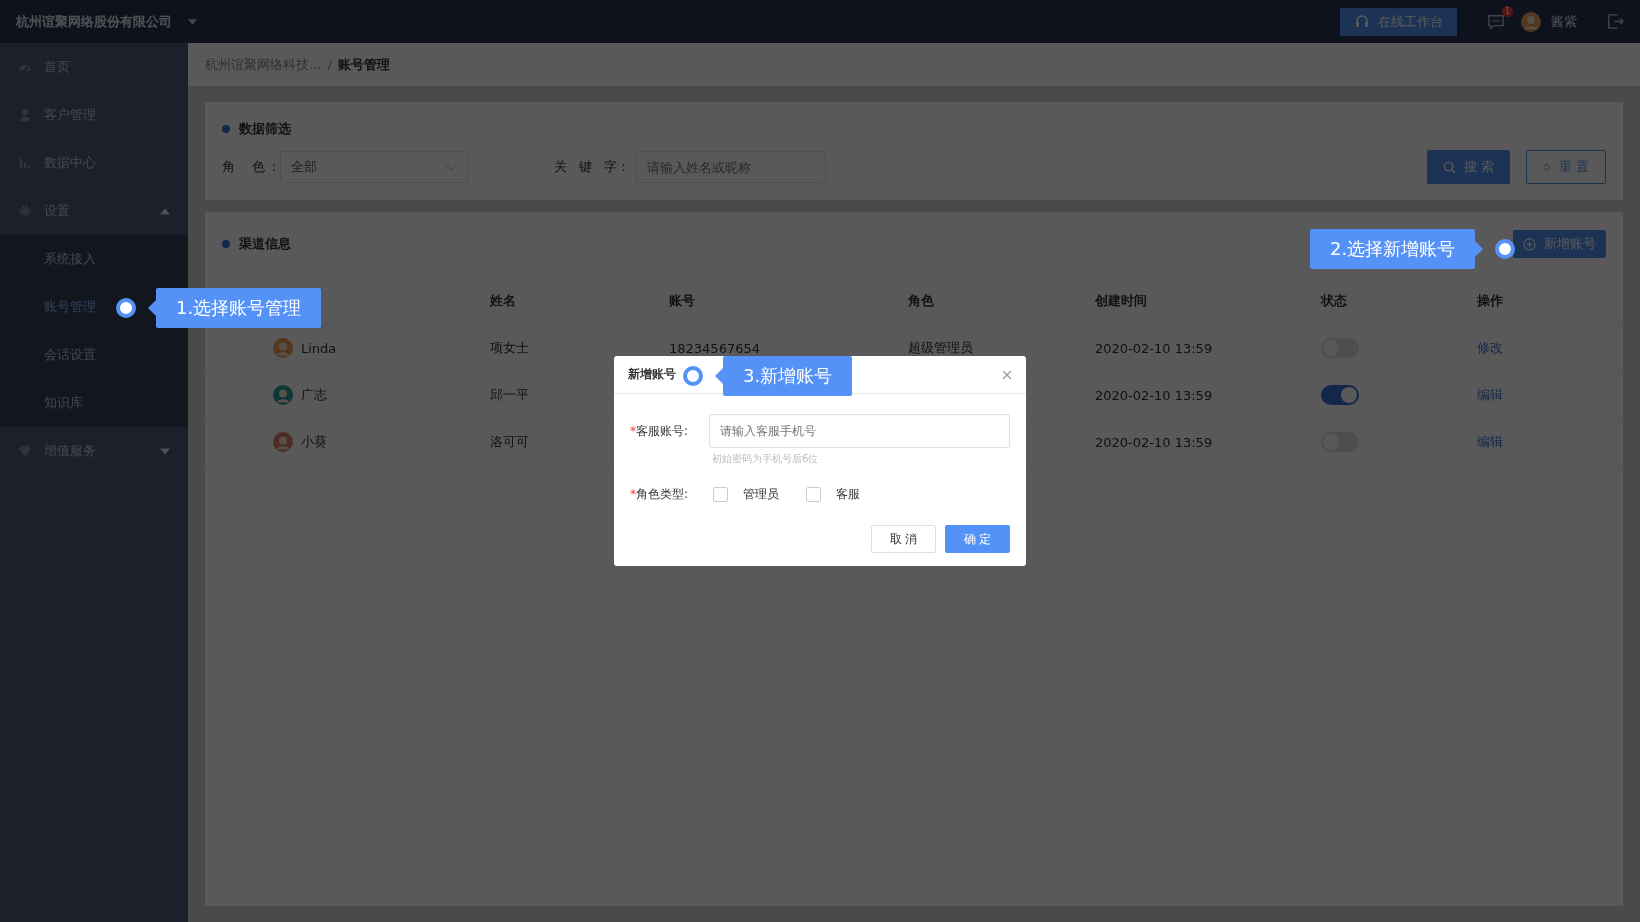 Image resolution: width=1640 pixels, height=922 pixels. Describe the element at coordinates (1490, 300) in the screenshot. I see `column-header: 操作` at that location.